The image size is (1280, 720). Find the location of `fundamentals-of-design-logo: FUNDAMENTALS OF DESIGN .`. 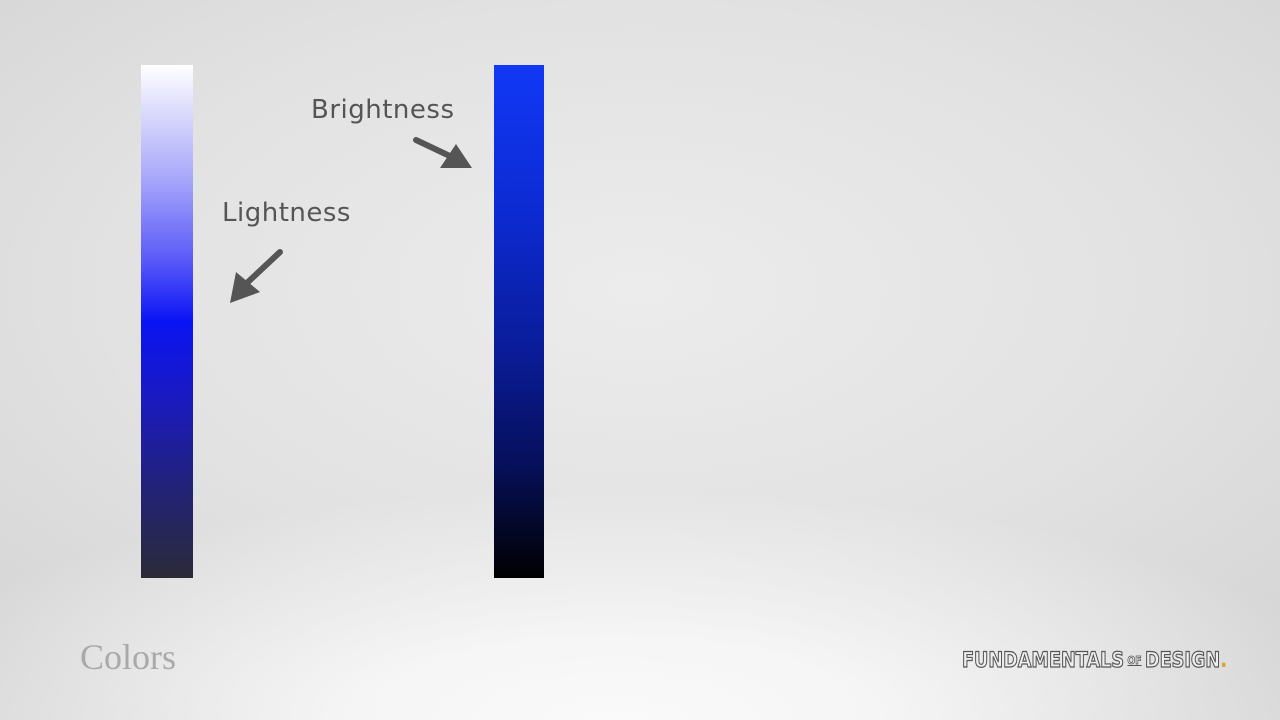

fundamentals-of-design-logo: FUNDAMENTALS OF DESIGN . is located at coordinates (1094, 660).